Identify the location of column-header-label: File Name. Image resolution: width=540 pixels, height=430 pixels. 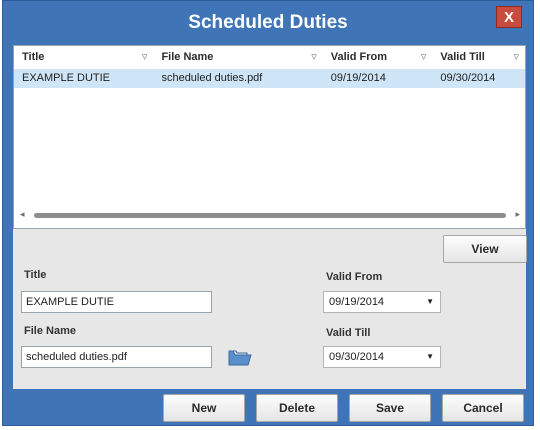
(187, 57).